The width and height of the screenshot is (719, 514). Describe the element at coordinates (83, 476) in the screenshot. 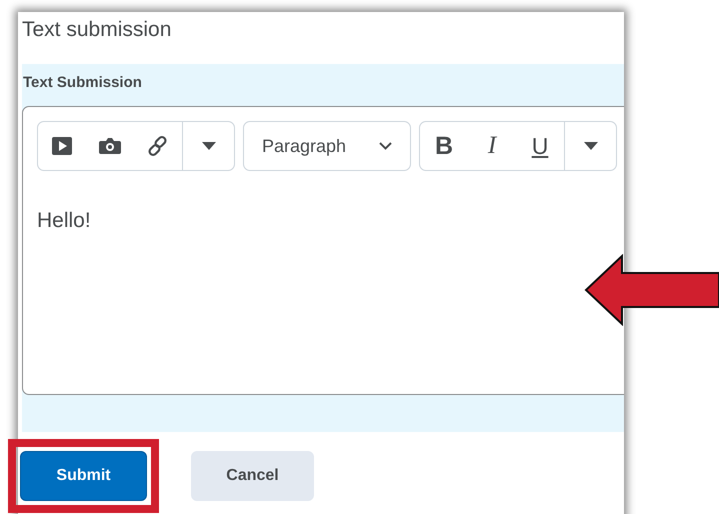

I see `submit-button: Submit` at that location.